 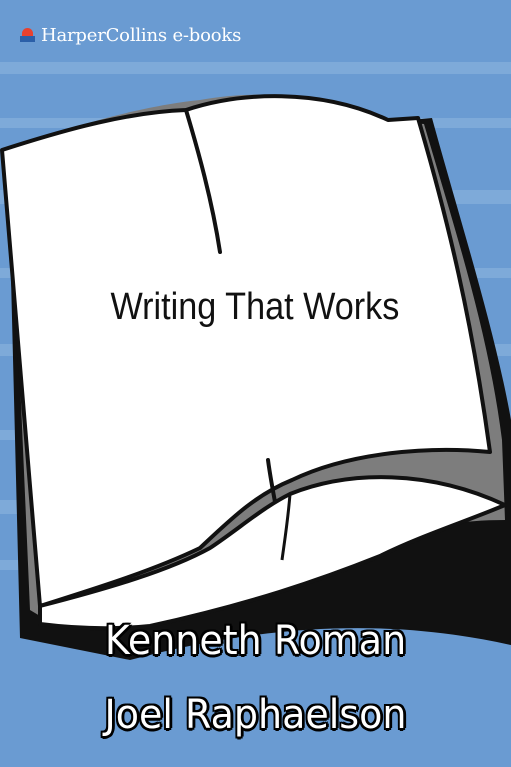 I want to click on publisher-name: HarperCollins e-books, so click(x=141, y=35).